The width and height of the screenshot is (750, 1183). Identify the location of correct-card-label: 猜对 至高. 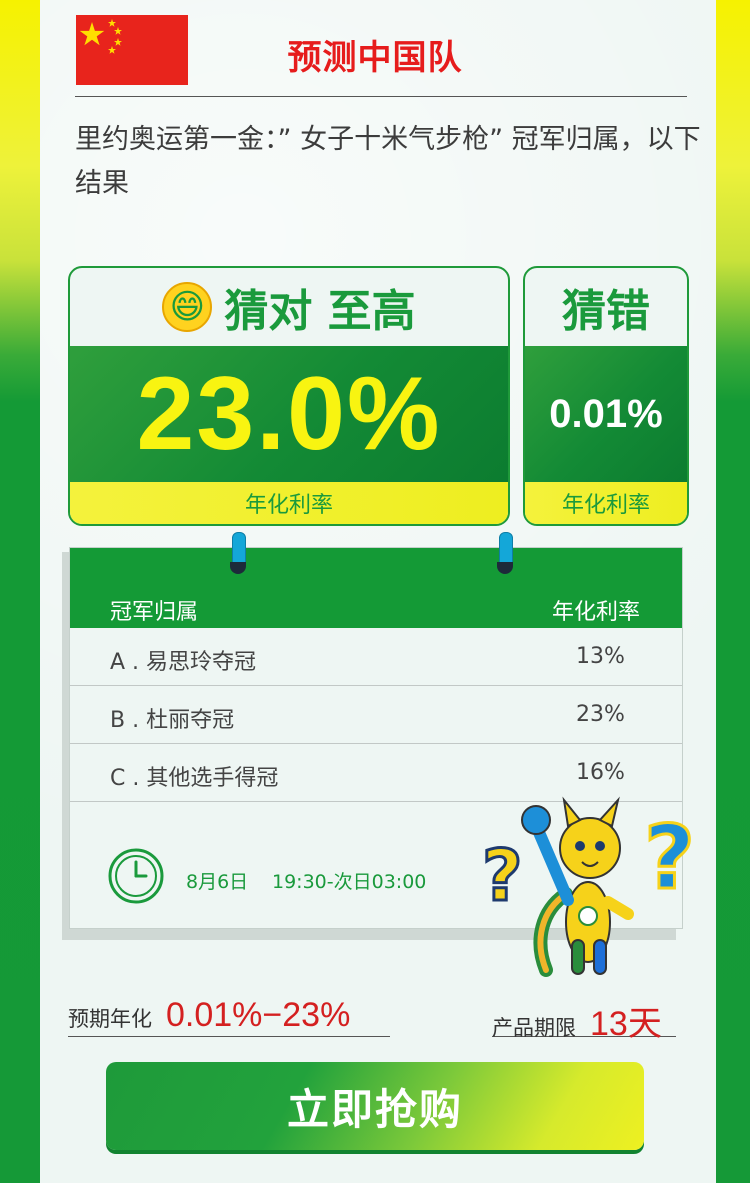
(320, 311).